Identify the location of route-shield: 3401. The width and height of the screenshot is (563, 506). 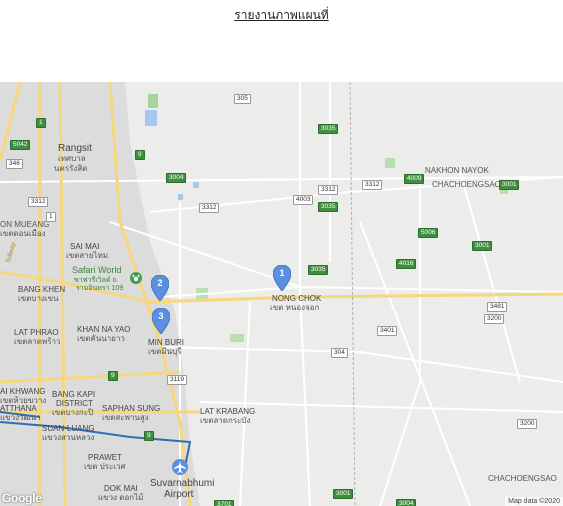
(387, 331).